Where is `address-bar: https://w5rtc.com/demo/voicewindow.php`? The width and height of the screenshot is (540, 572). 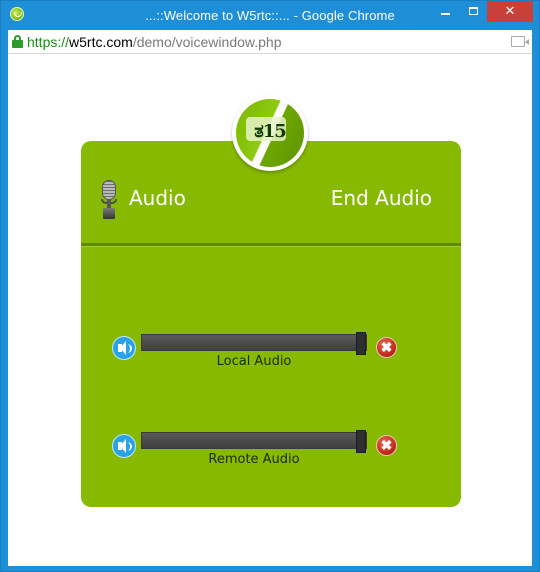
address-bar: https://w5rtc.com/demo/voicewindow.php is located at coordinates (270, 42).